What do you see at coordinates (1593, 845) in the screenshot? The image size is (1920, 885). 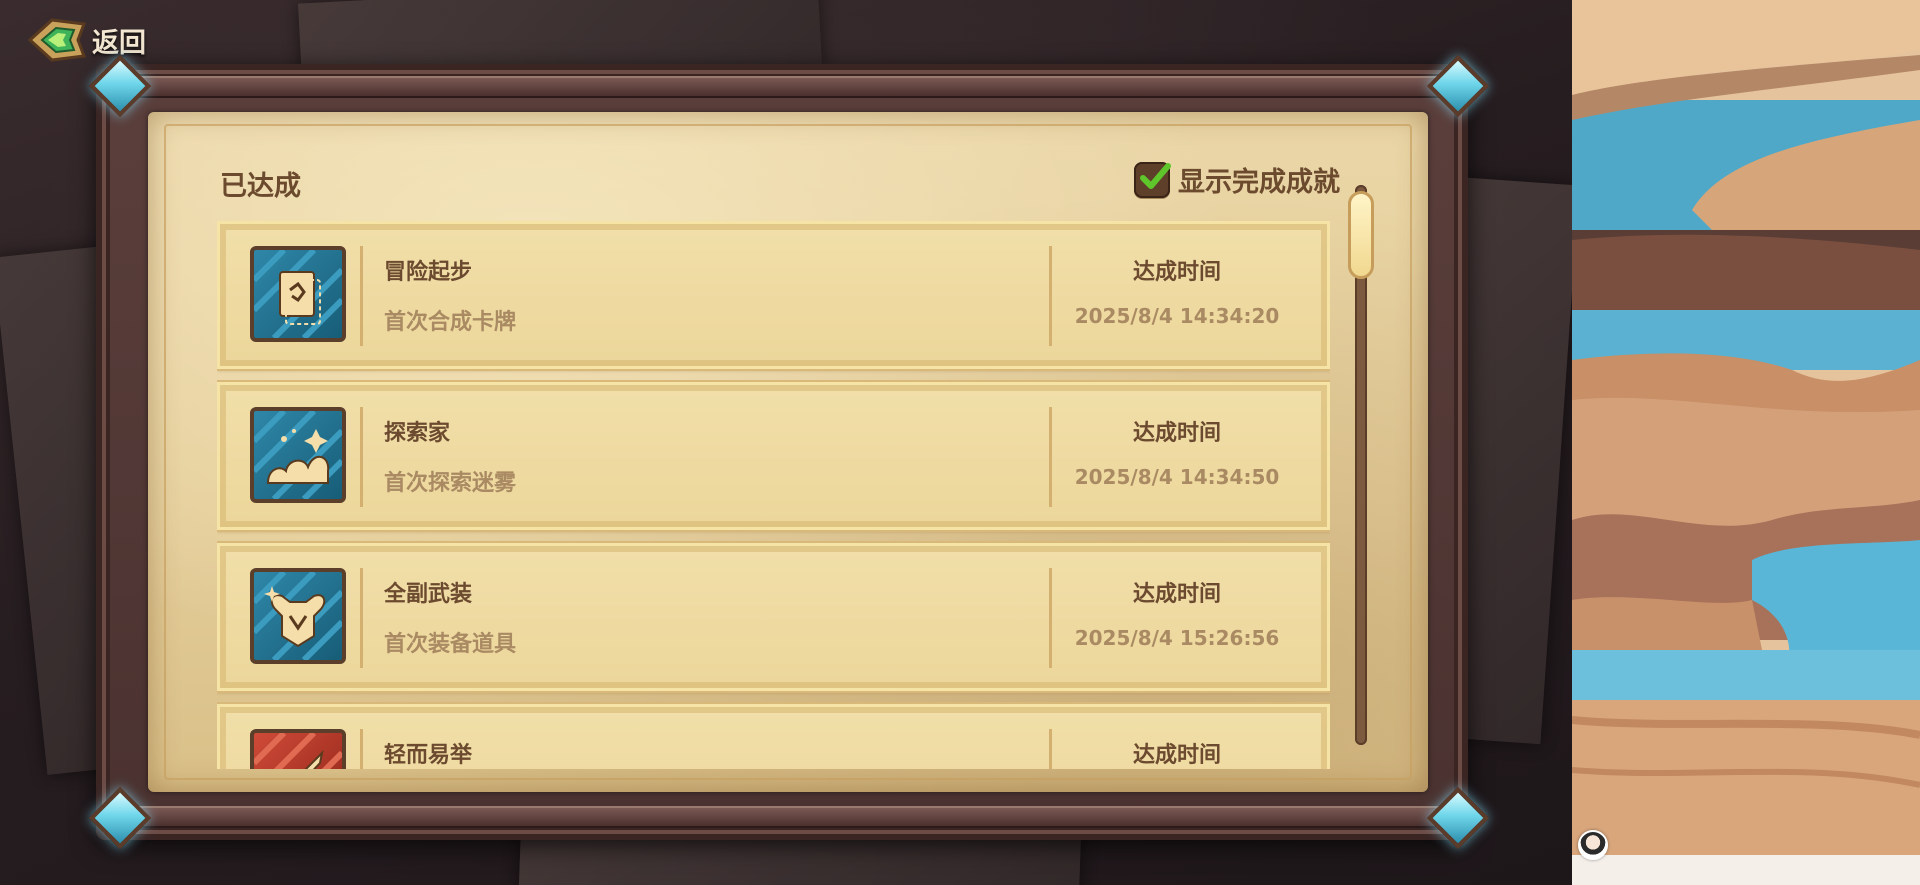 I see `avatar` at bounding box center [1593, 845].